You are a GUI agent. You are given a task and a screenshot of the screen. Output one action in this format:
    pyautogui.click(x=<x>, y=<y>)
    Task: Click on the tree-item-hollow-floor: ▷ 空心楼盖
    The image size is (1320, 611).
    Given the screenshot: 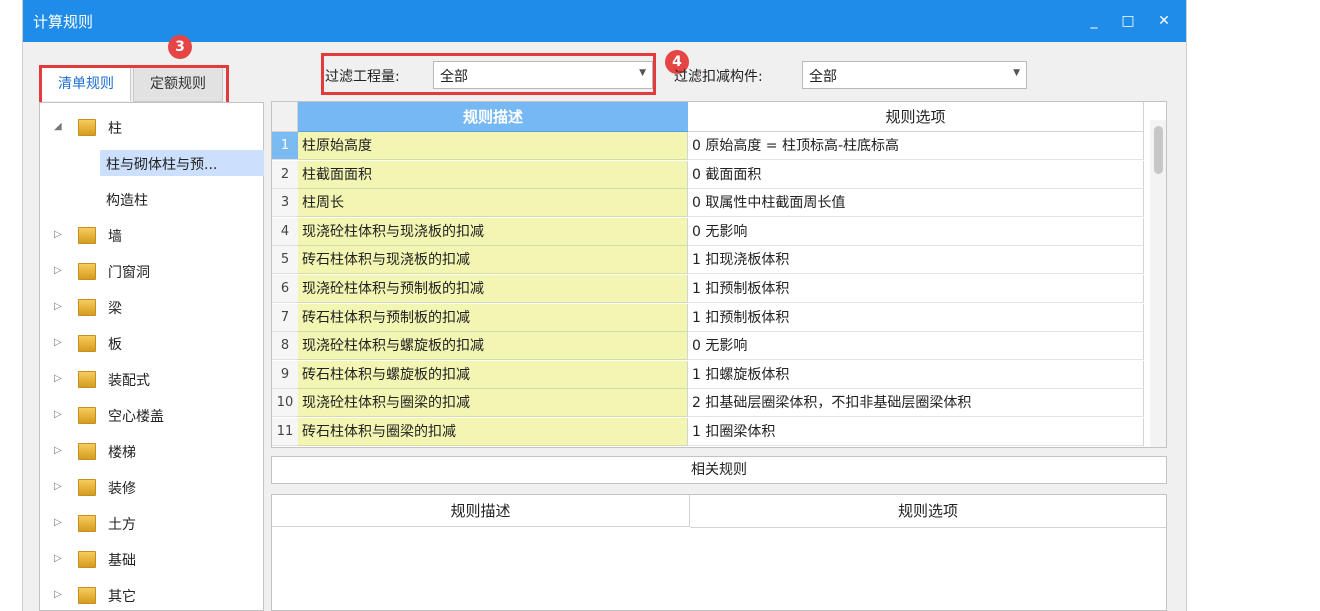 What is the action you would take?
    pyautogui.click(x=151, y=415)
    